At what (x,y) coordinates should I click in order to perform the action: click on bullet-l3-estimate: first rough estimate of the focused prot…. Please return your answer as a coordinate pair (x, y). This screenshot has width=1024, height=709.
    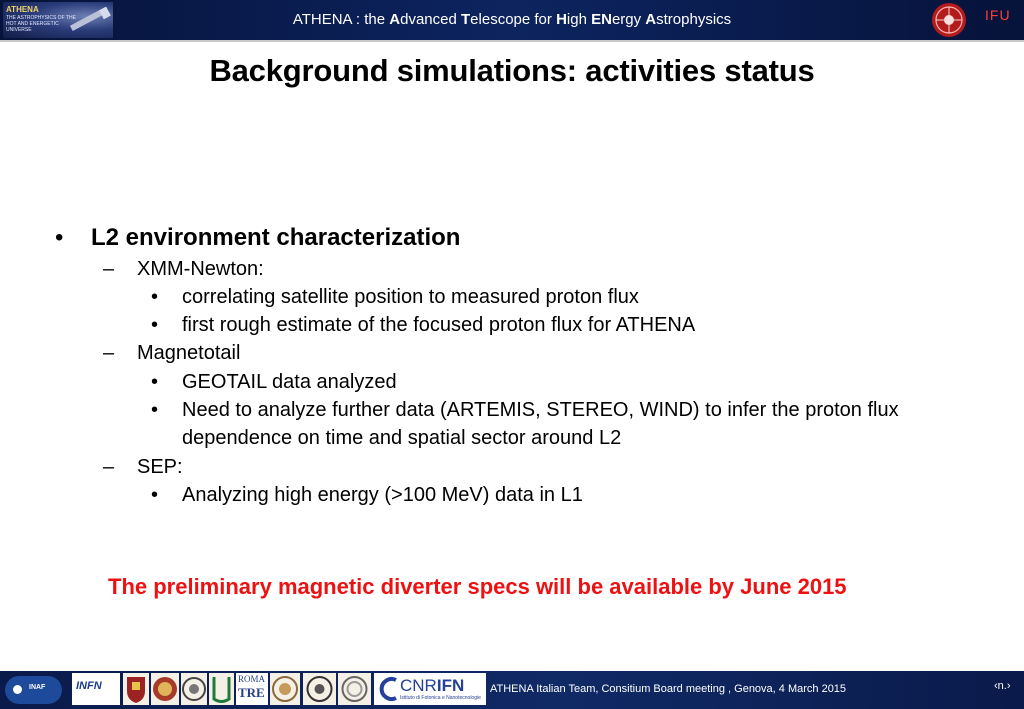
    Looking at the image, I should click on (439, 325).